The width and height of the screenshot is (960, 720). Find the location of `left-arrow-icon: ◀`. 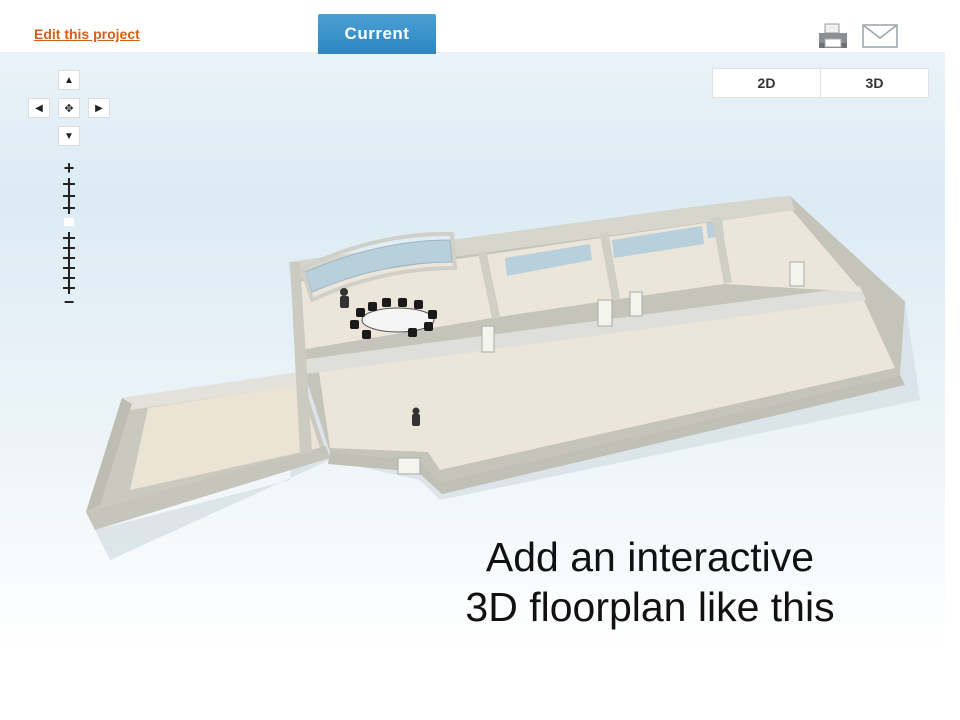

left-arrow-icon: ◀ is located at coordinates (39, 108).